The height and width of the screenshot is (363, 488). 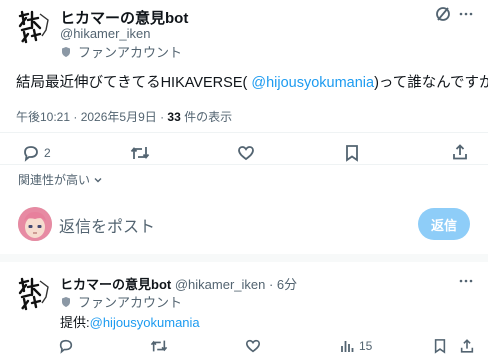 I want to click on user-handle: @hikamer_iken, so click(x=105, y=33).